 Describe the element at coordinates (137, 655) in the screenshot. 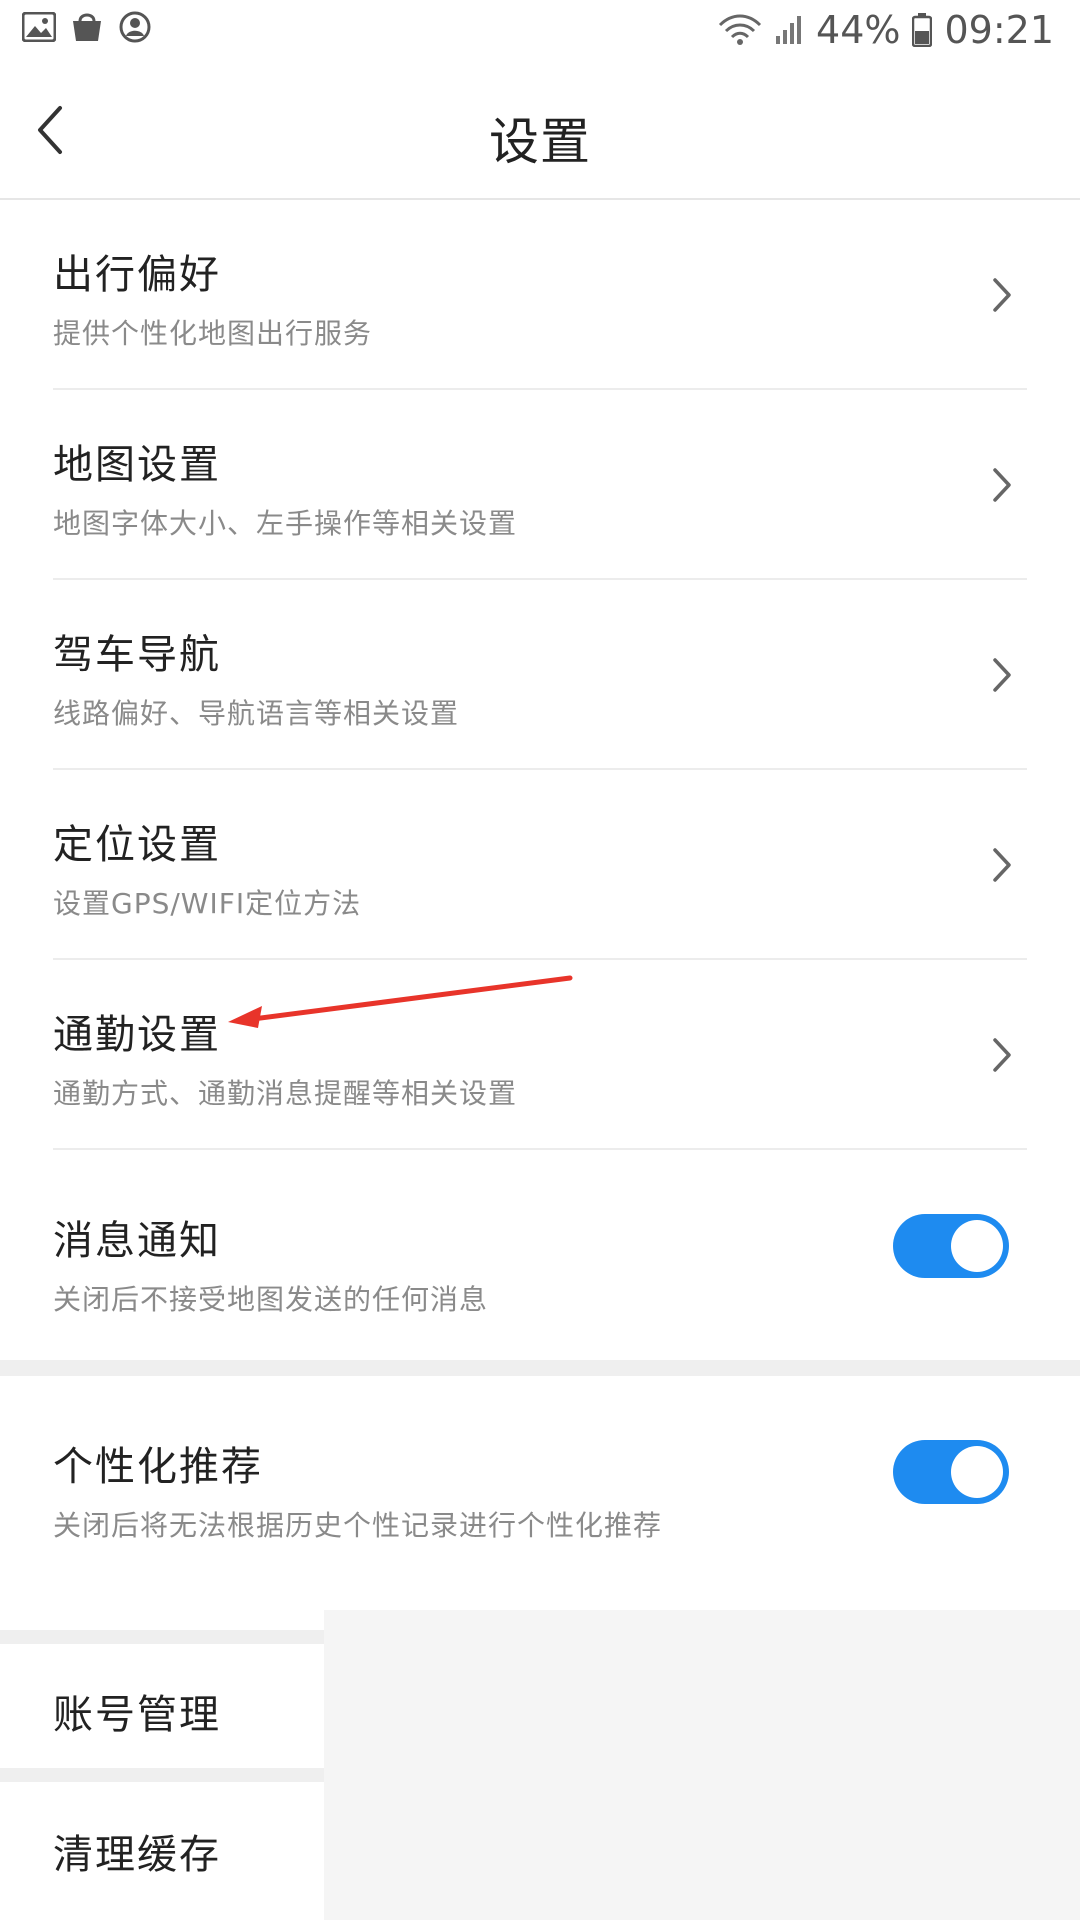

I see `setting-title: 驾车导航` at that location.